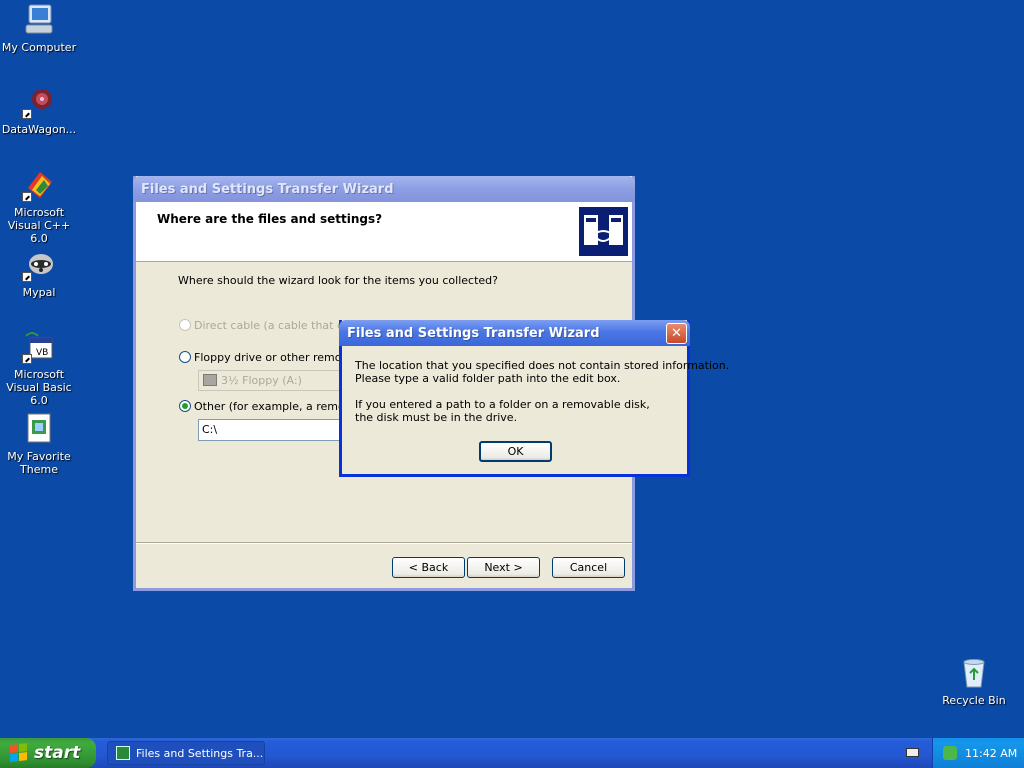 The height and width of the screenshot is (768, 1024). What do you see at coordinates (39, 347) in the screenshot?
I see `visual-basic-icon: VB` at bounding box center [39, 347].